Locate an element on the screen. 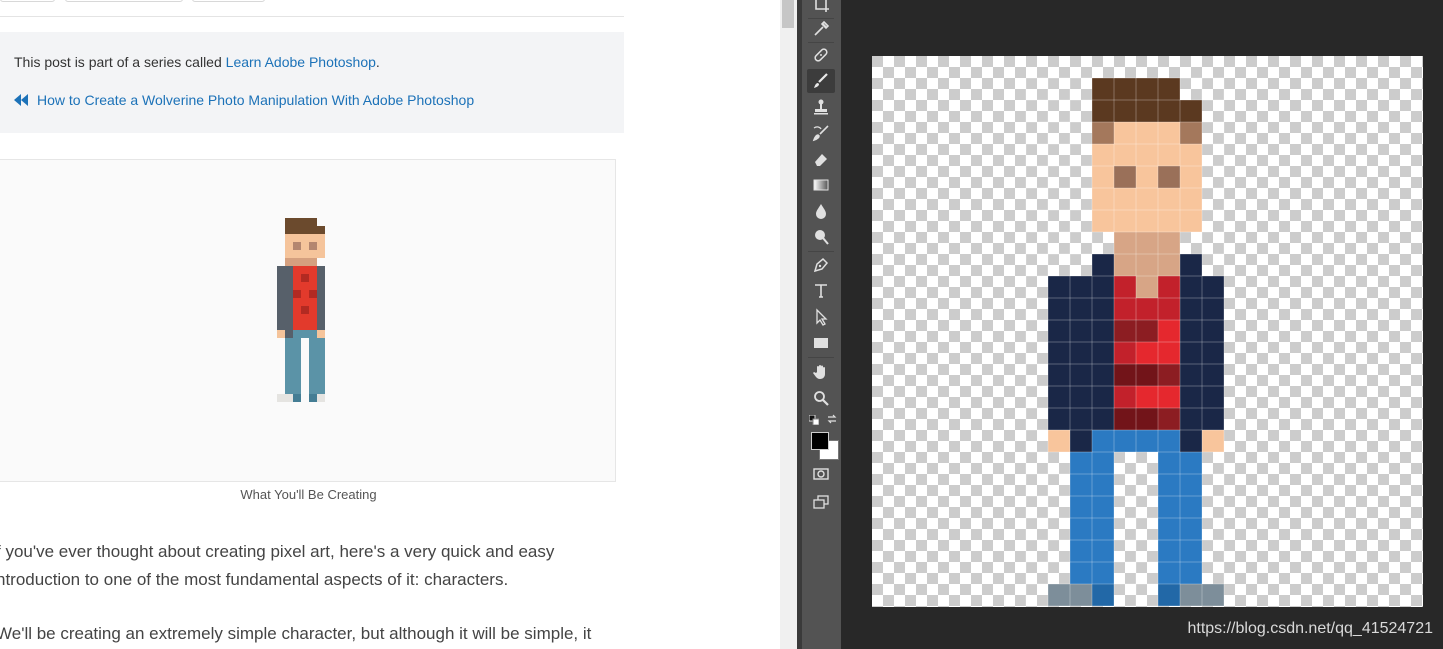  clone-stamp-tool is located at coordinates (821, 107).